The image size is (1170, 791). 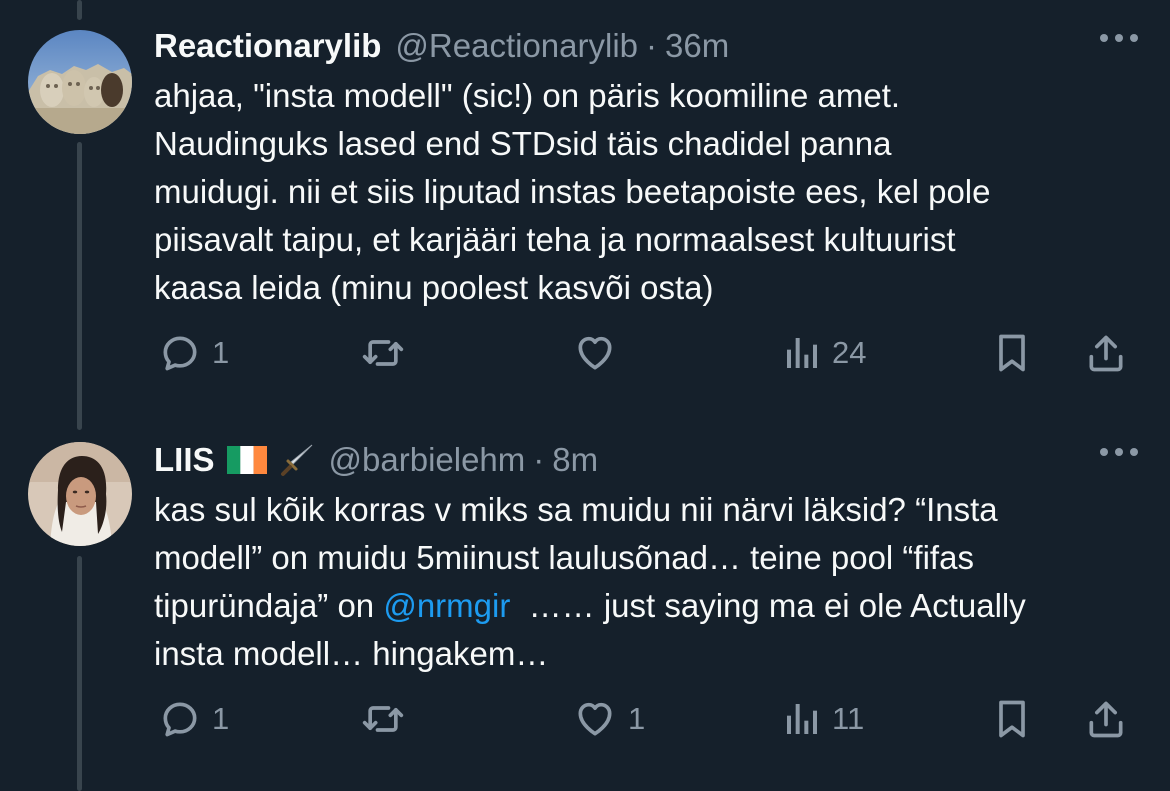 I want to click on view-count: 24, so click(x=849, y=352).